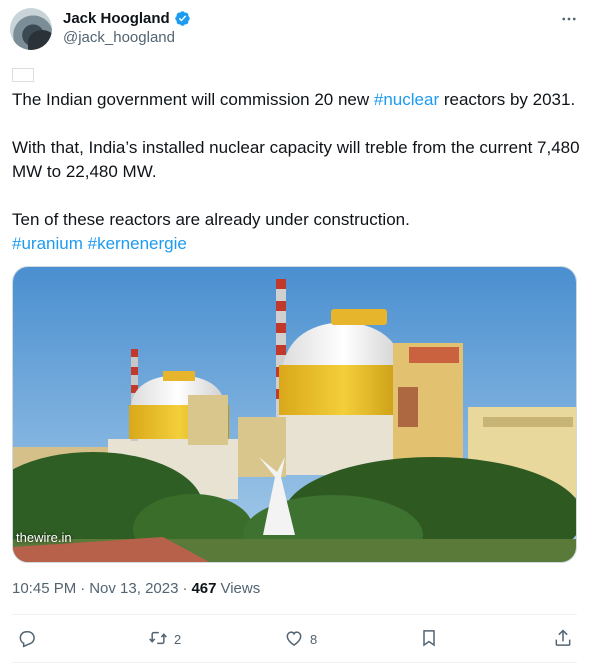 This screenshot has width=593, height=670. Describe the element at coordinates (44, 588) in the screenshot. I see `tweet-time: 10:45 PM` at that location.